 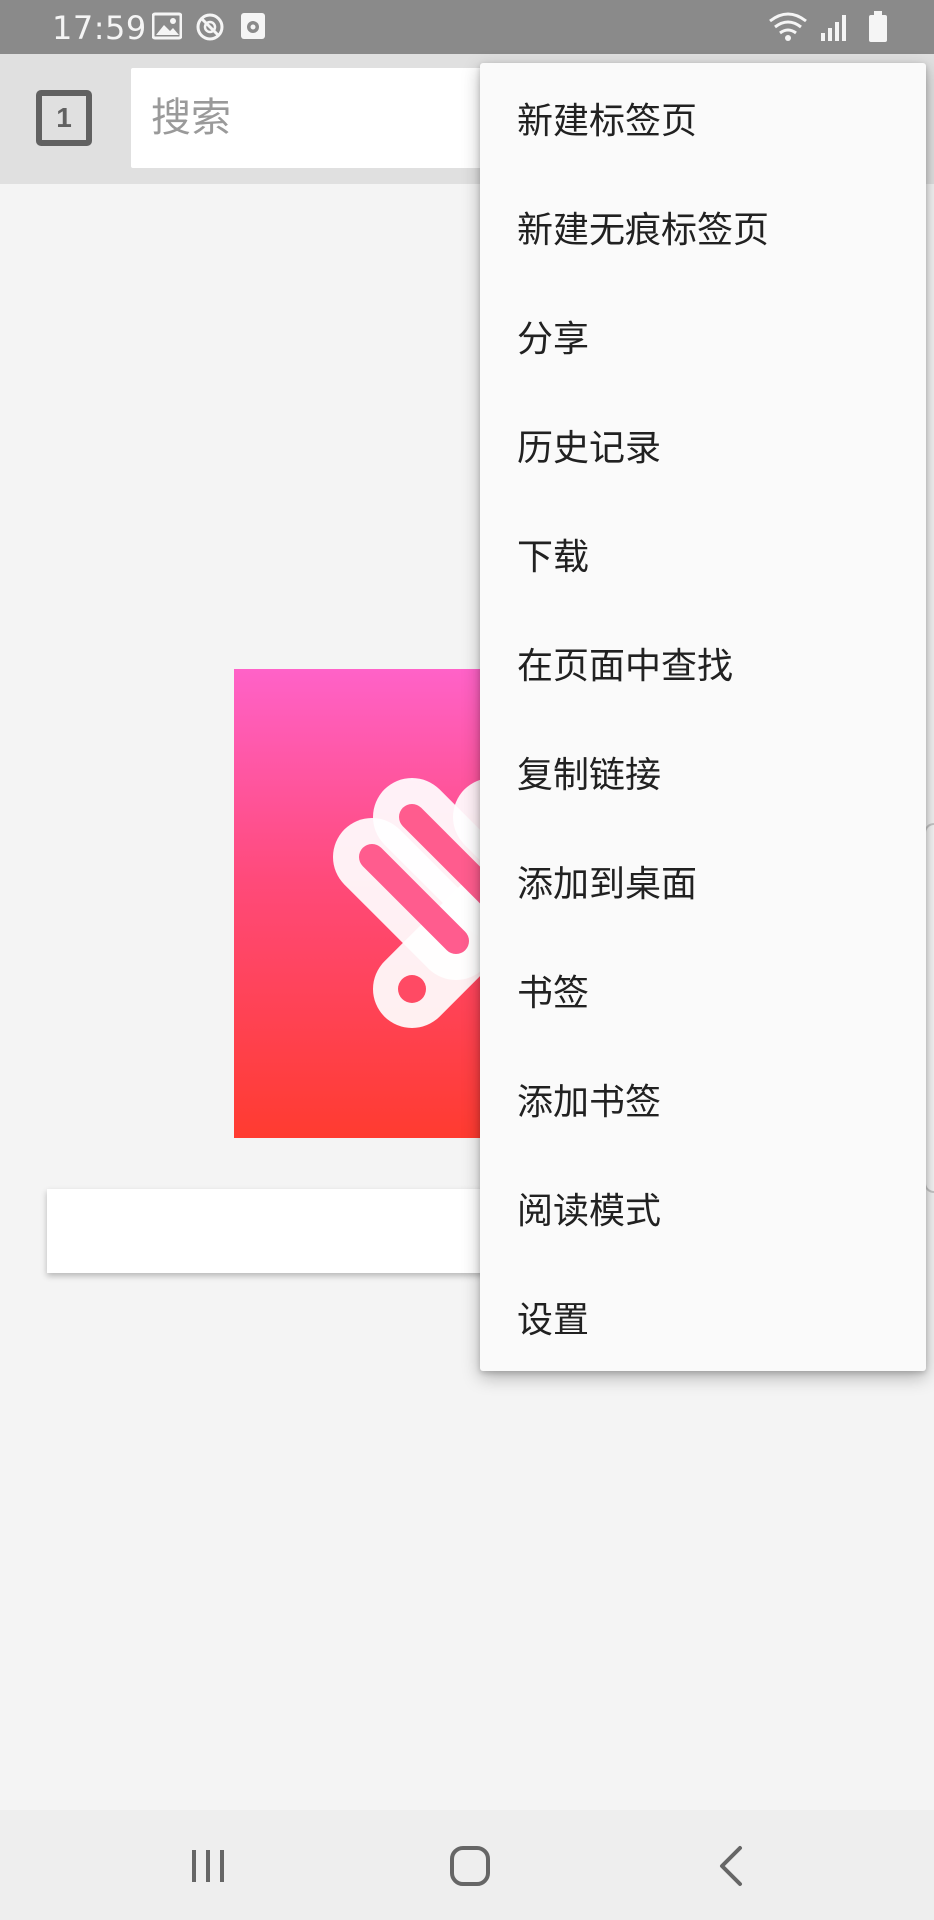 I want to click on menu-item-add-to-home: 添加到桌面, so click(x=703, y=880).